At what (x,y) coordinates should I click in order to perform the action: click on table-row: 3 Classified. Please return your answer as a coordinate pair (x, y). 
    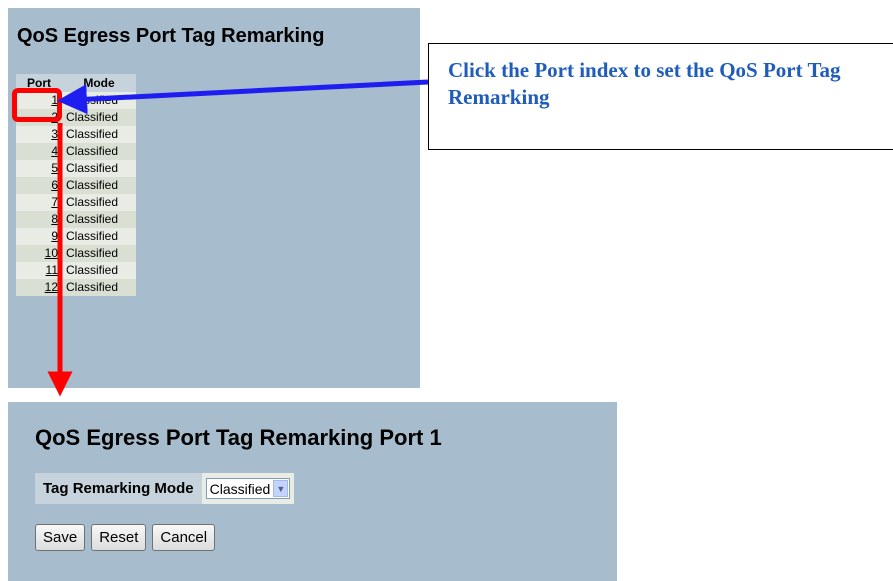
    Looking at the image, I should click on (76, 134).